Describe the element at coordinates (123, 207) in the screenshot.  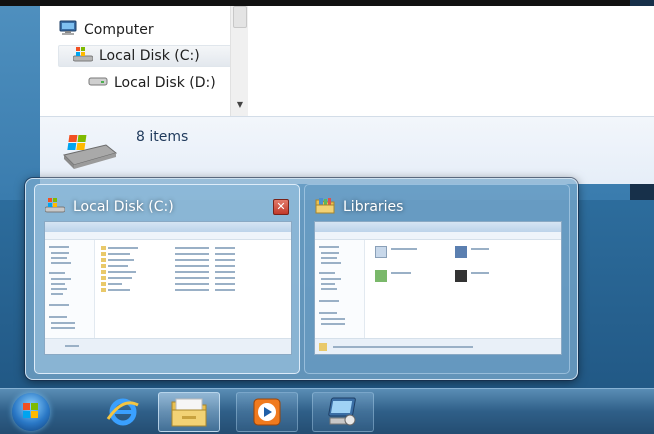
I see `thumbnail-title-text: Local Disk (C:)` at that location.